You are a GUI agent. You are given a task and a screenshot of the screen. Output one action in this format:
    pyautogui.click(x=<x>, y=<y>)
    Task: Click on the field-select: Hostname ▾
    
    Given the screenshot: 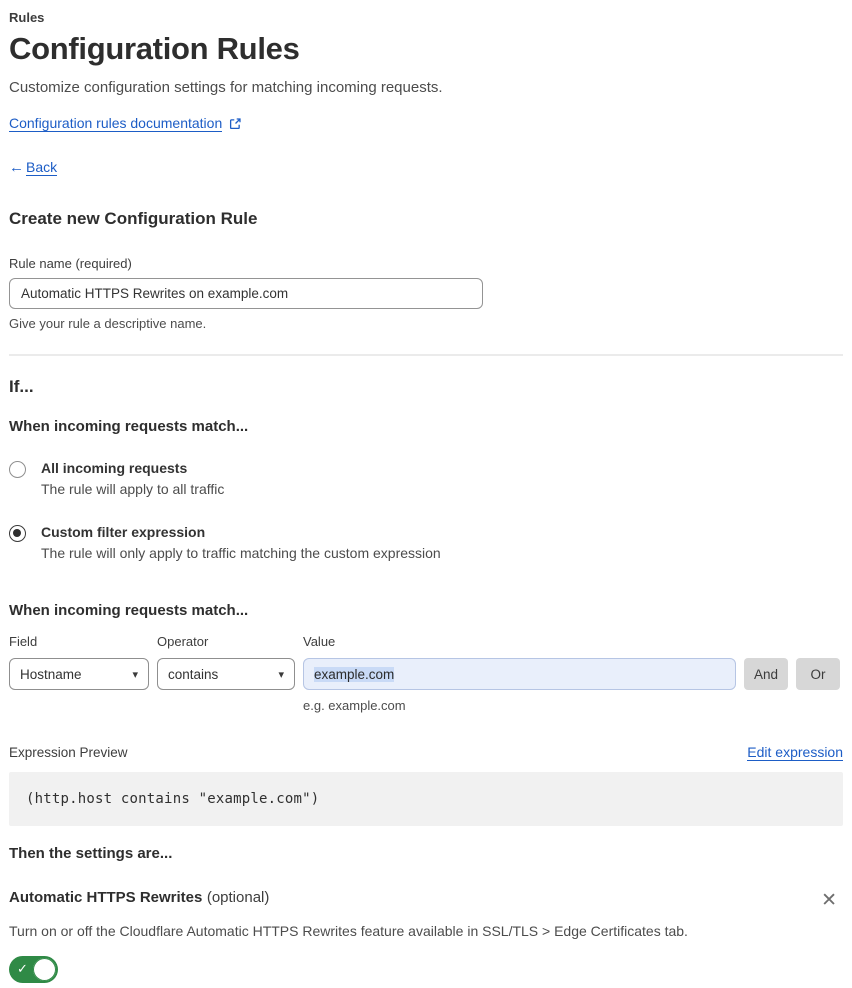 What is the action you would take?
    pyautogui.click(x=79, y=674)
    